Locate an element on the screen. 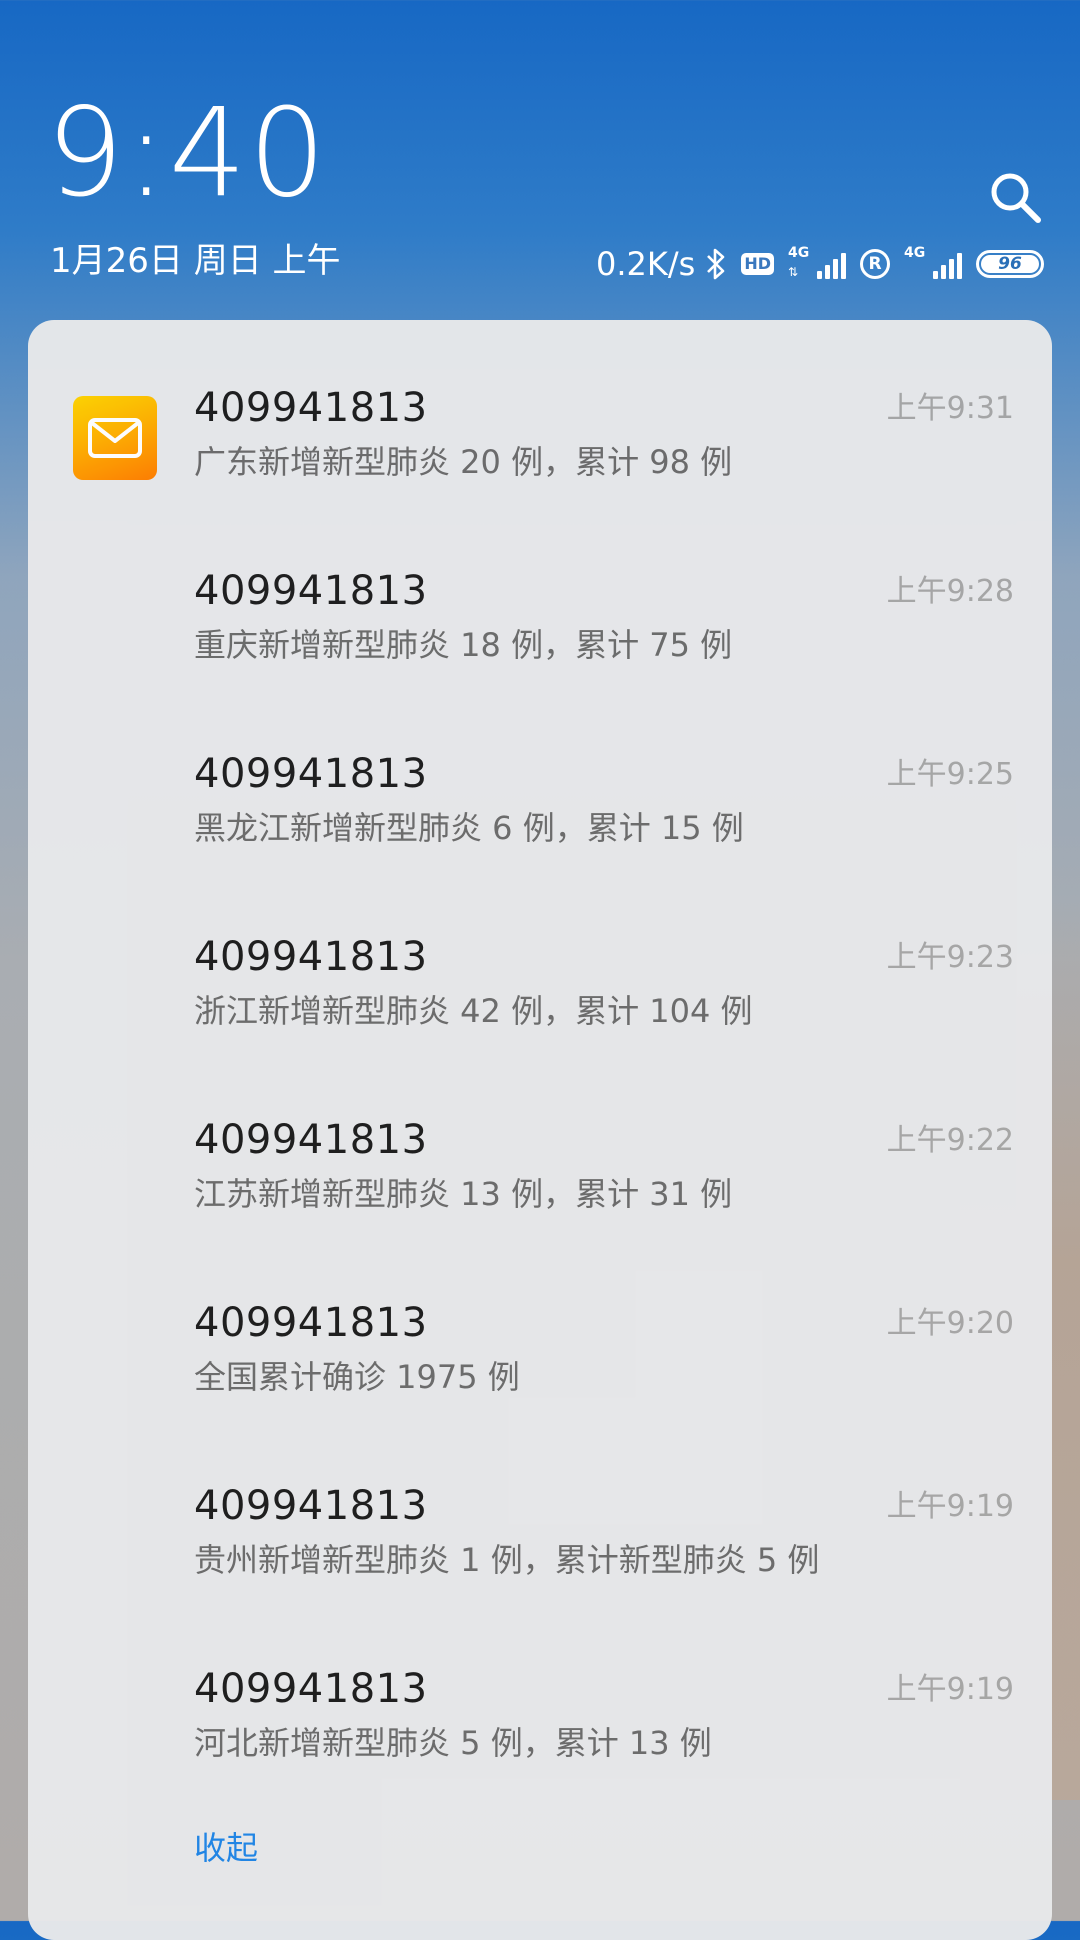 The width and height of the screenshot is (1080, 1940). notification-body: 全国累计确诊 1975 例 is located at coordinates (357, 1377).